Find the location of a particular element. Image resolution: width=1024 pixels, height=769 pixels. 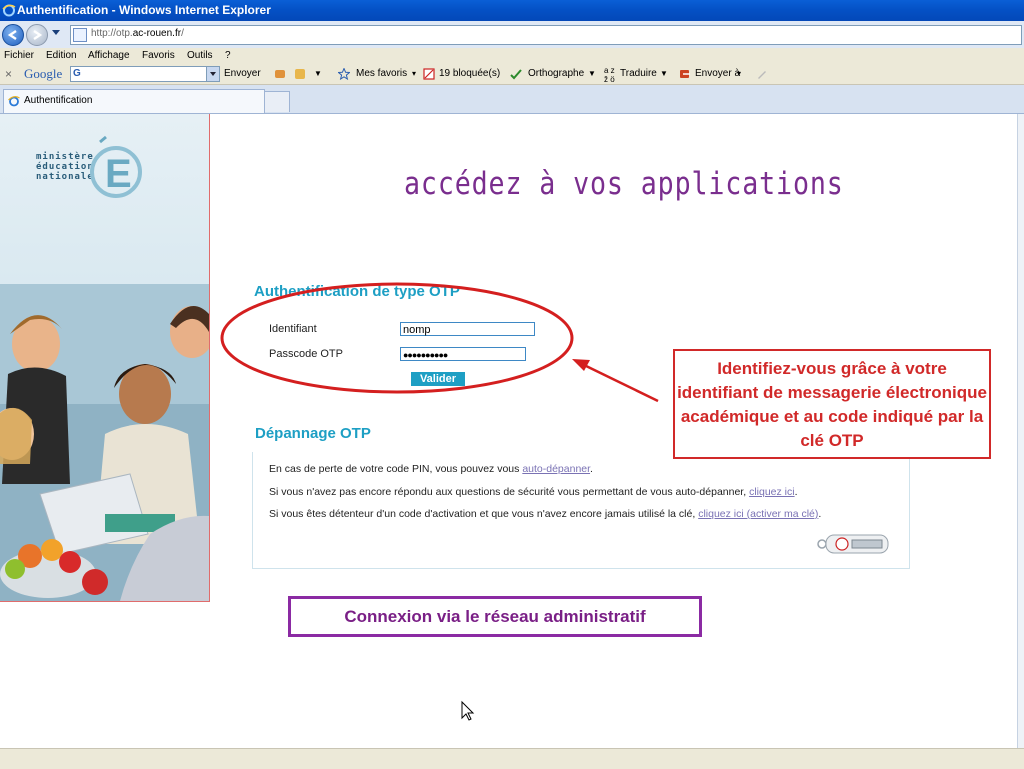

star-icon is located at coordinates (344, 74).